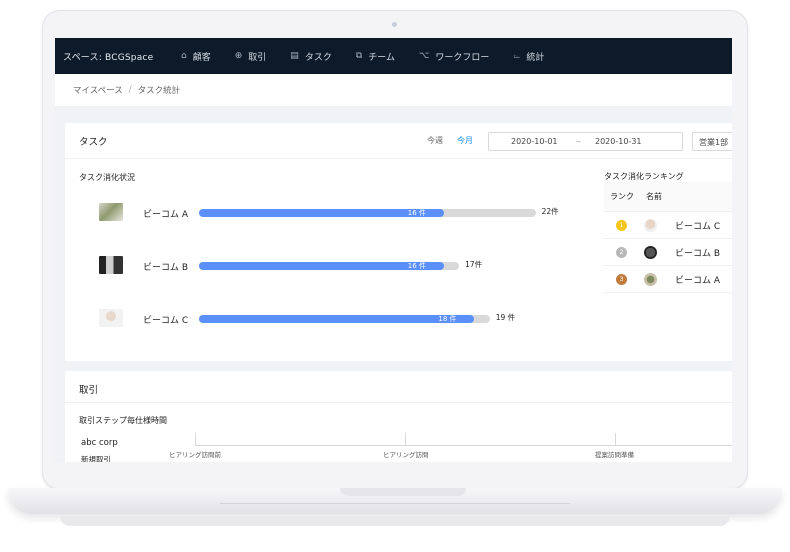  What do you see at coordinates (107, 177) in the screenshot?
I see `progress-title: タスク消化状況` at bounding box center [107, 177].